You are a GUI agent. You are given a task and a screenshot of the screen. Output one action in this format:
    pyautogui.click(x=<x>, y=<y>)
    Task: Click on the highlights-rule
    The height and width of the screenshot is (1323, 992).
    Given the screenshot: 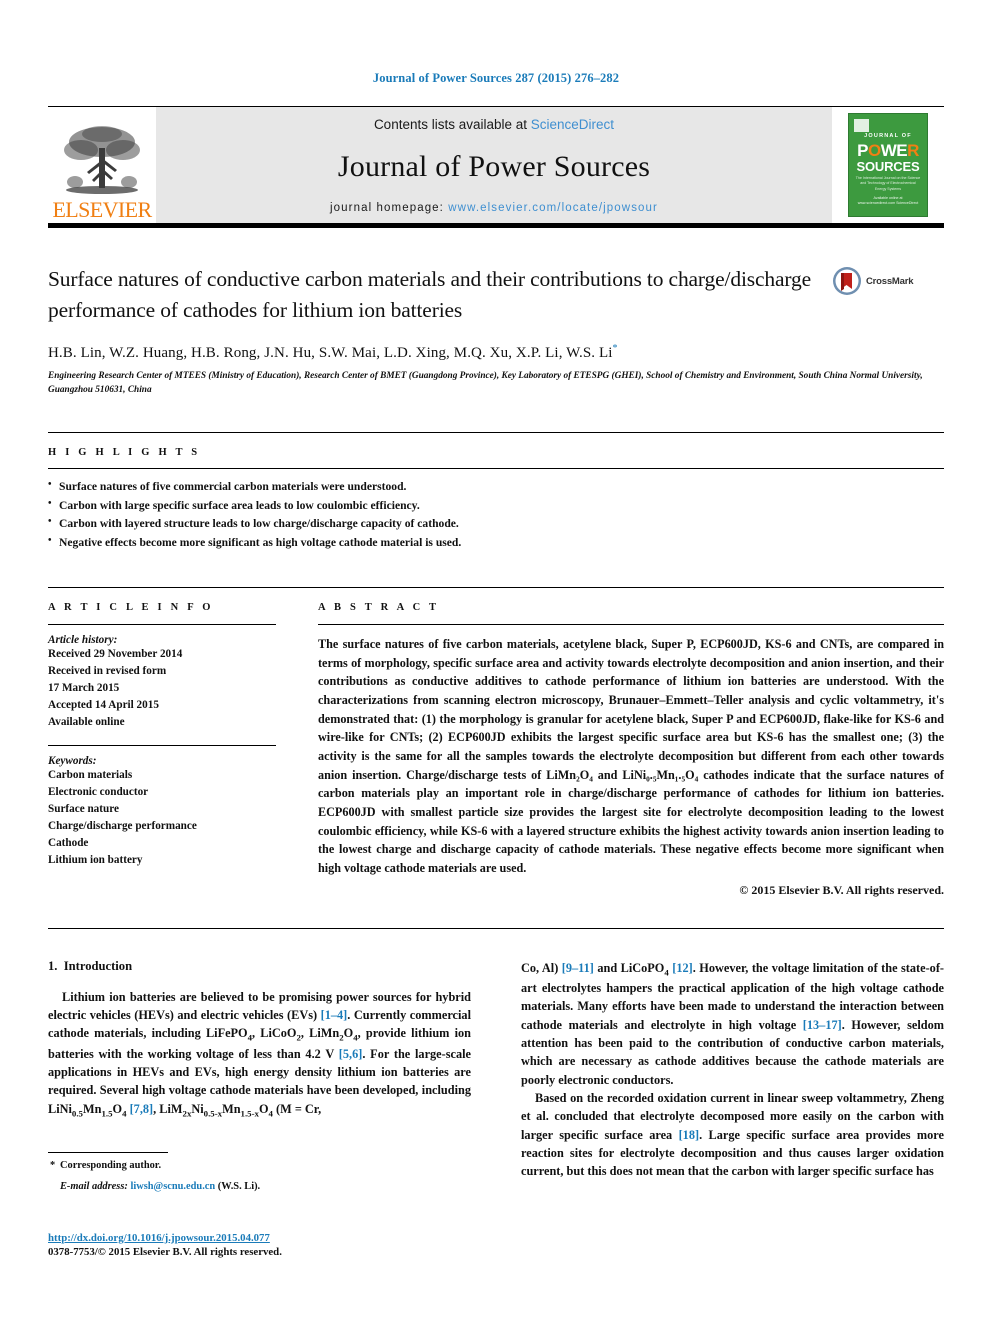 What is the action you would take?
    pyautogui.click(x=496, y=468)
    